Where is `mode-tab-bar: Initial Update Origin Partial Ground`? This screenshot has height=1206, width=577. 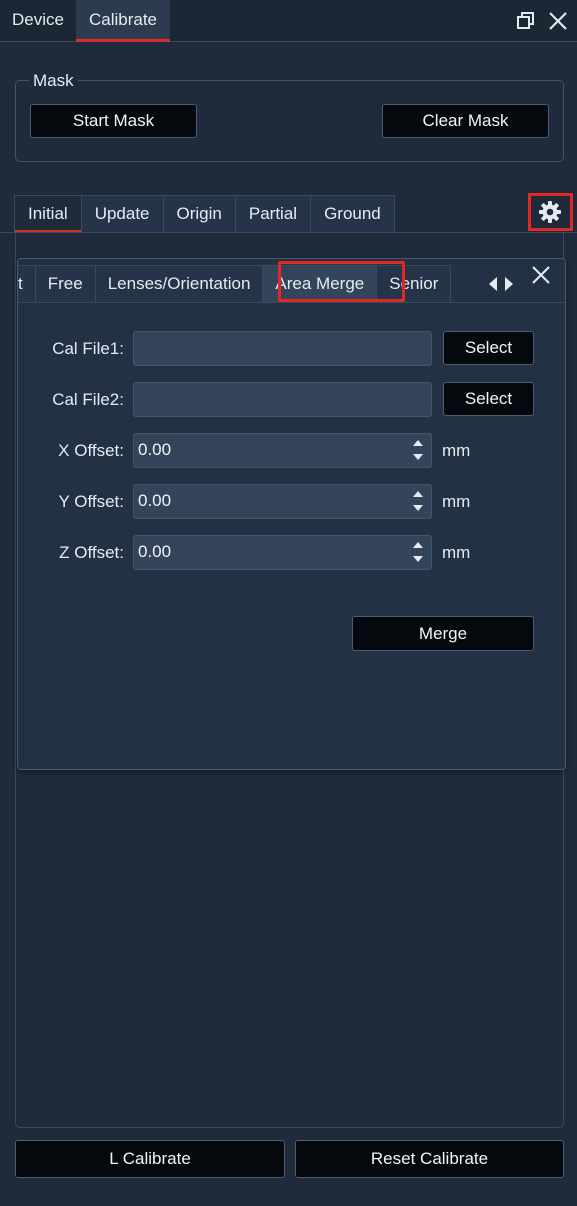 mode-tab-bar: Initial Update Origin Partial Ground is located at coordinates (204, 214).